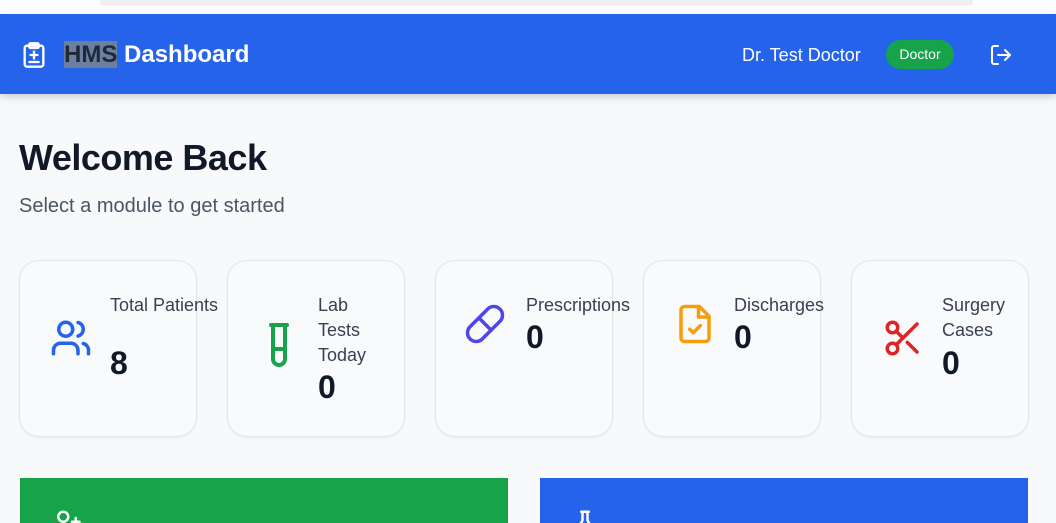 The image size is (1056, 523). I want to click on stat-value: 8, so click(119, 363).